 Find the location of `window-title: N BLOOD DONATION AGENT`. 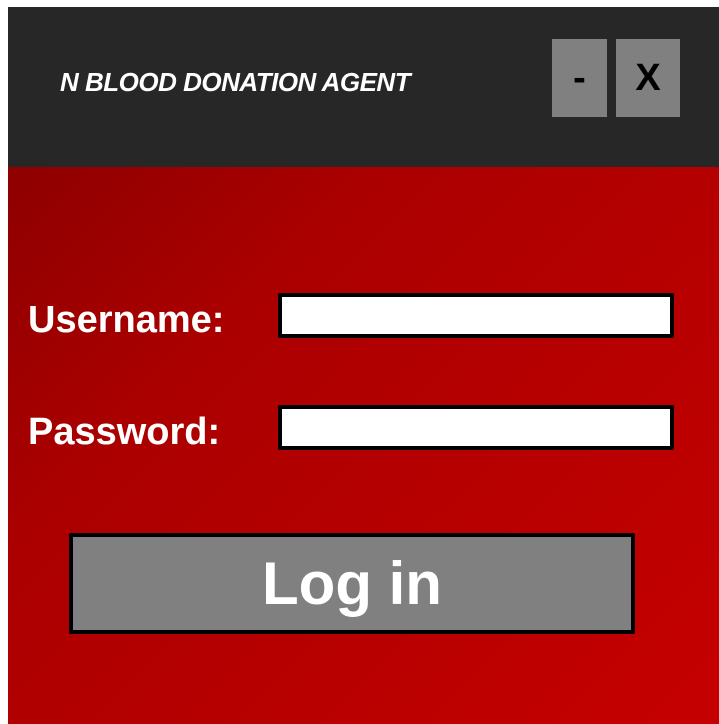

window-title: N BLOOD DONATION AGENT is located at coordinates (235, 82).